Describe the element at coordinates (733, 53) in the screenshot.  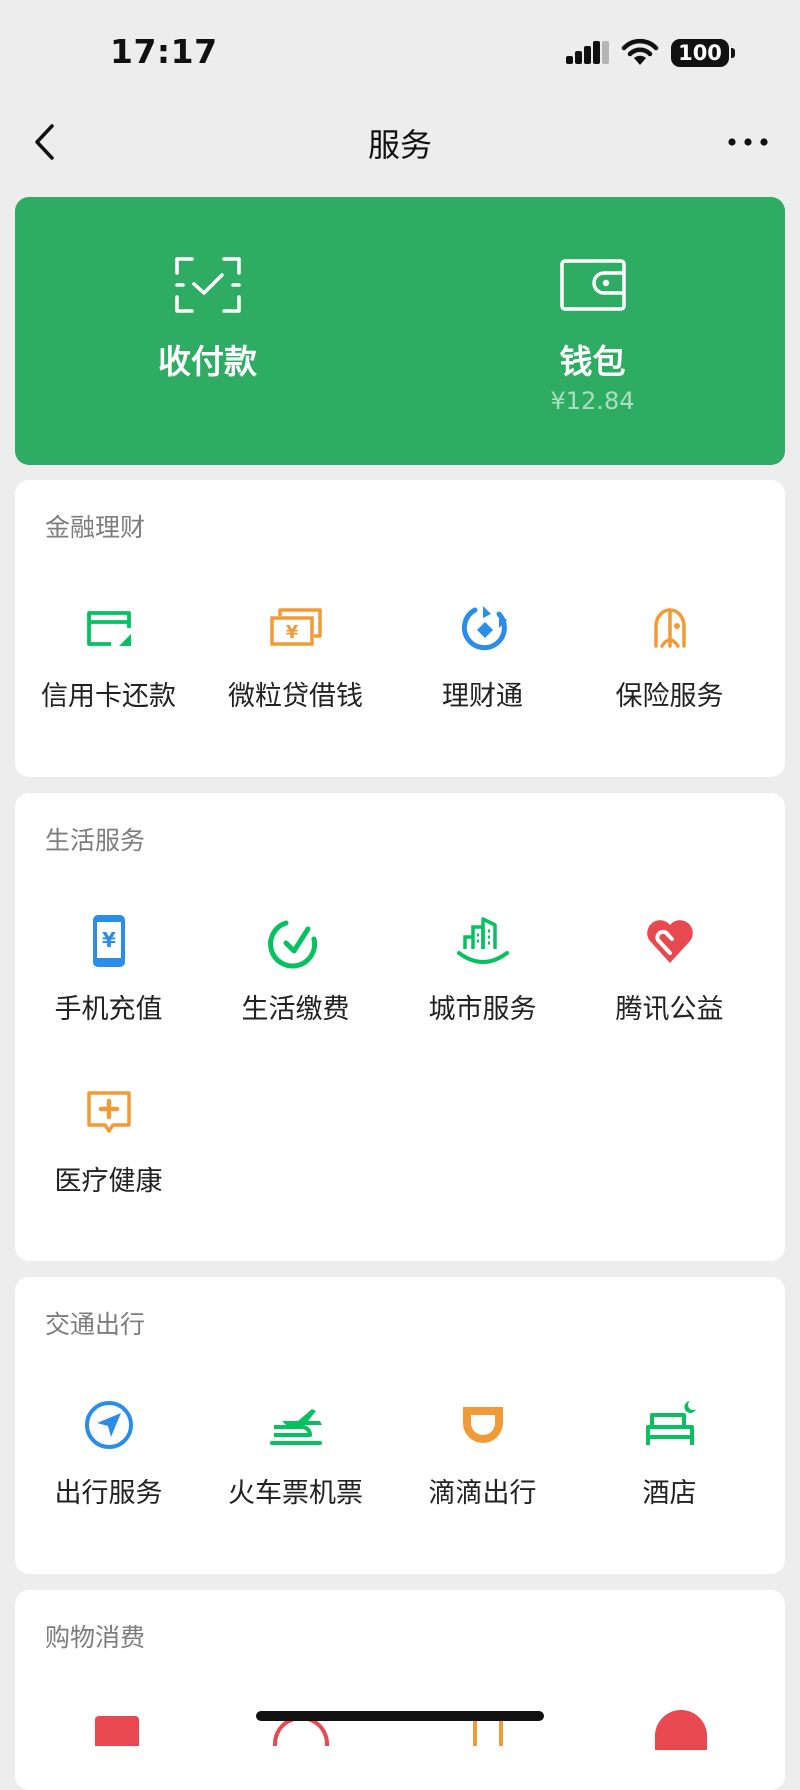
I see `battery-tip` at that location.